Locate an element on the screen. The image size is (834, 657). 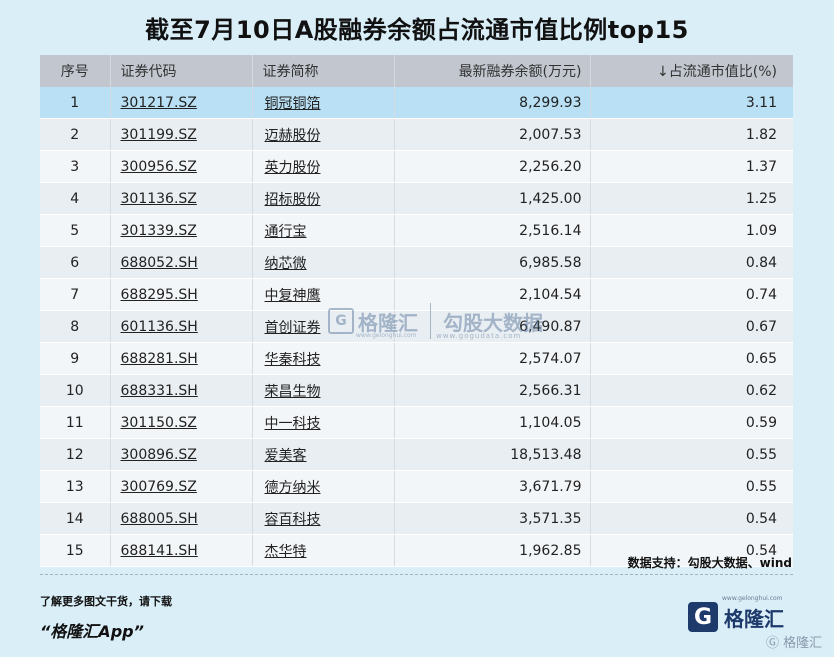
cell-code-link: 301199.SZ is located at coordinates (159, 135).